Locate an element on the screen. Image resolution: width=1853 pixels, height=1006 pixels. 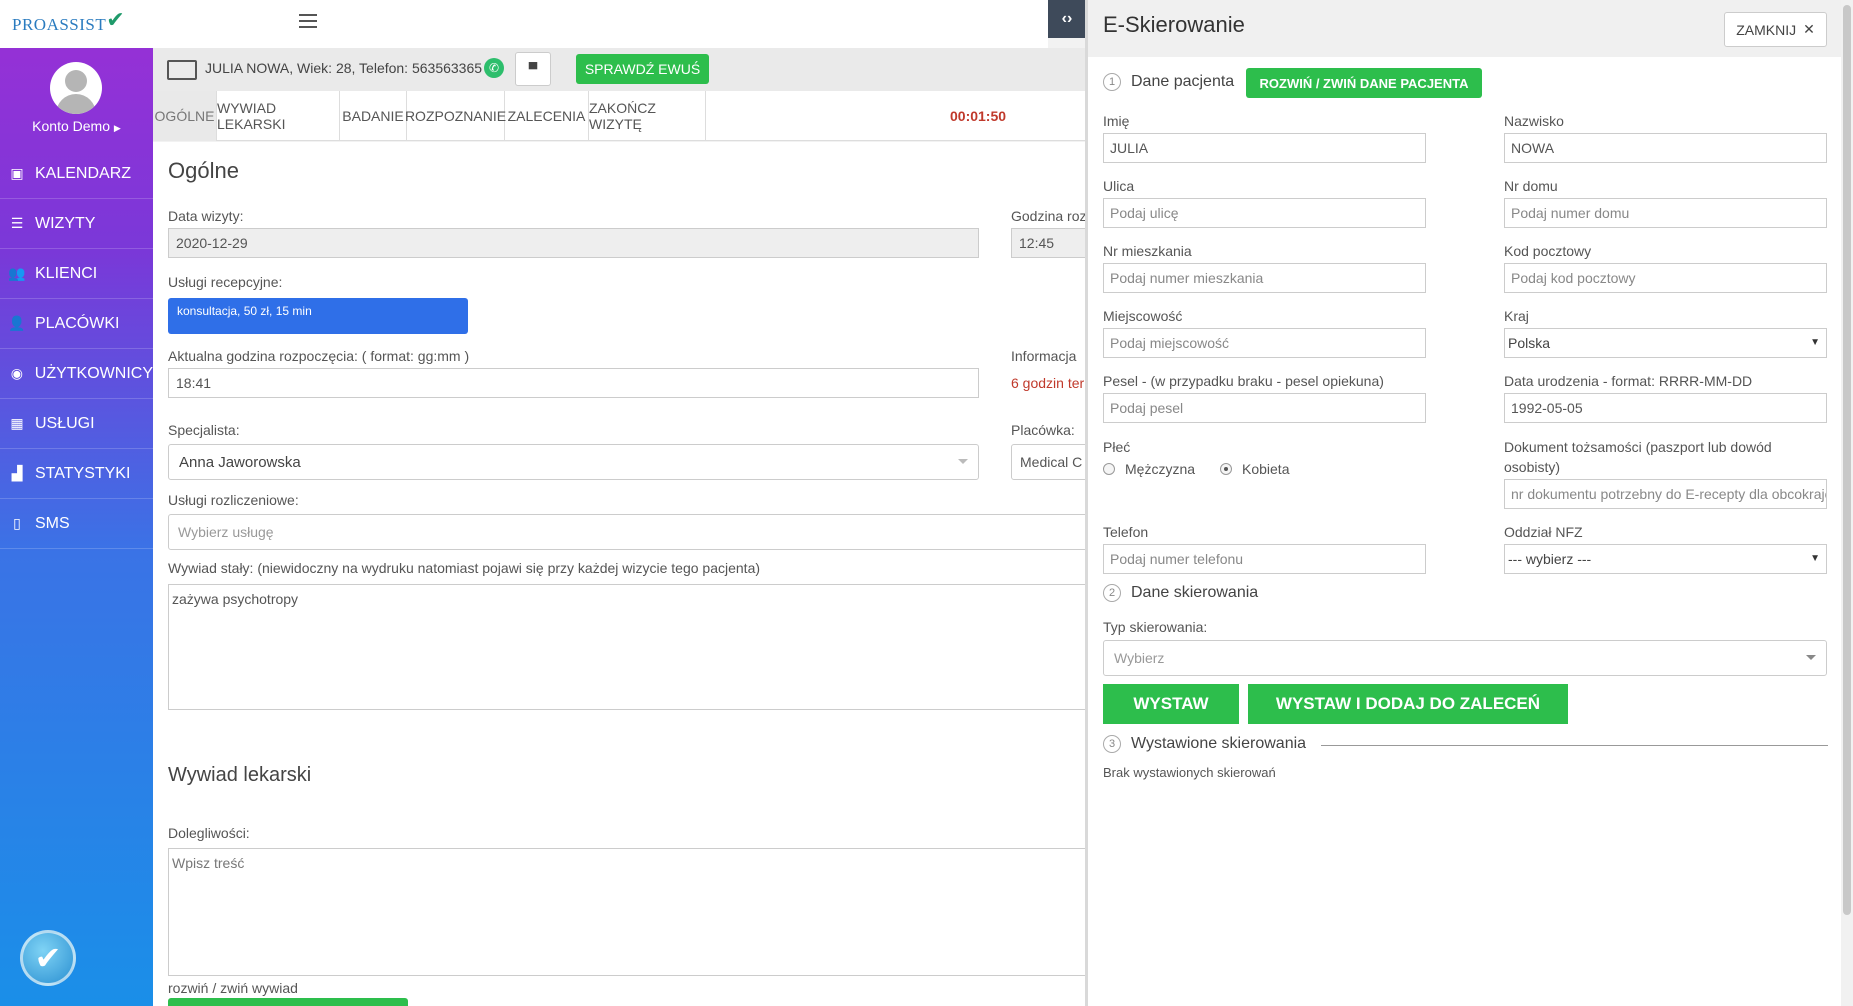
tab-wywiad-lekarski: WYWIAD LEKARSKI is located at coordinates (278, 116).